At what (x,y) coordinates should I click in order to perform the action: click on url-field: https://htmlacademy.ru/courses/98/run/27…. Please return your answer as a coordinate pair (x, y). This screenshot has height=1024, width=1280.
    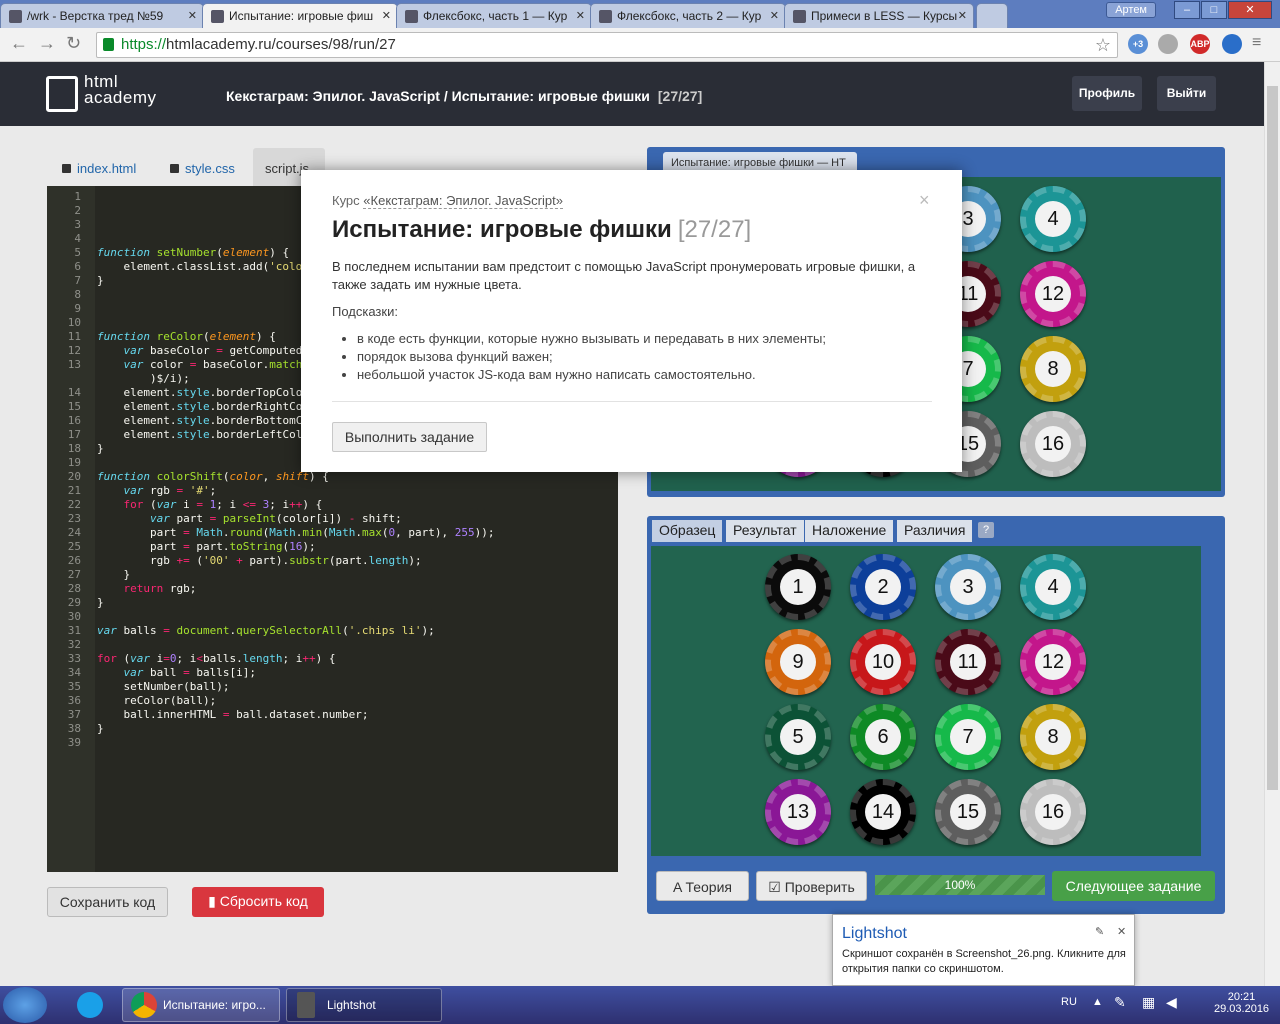
    Looking at the image, I should click on (607, 45).